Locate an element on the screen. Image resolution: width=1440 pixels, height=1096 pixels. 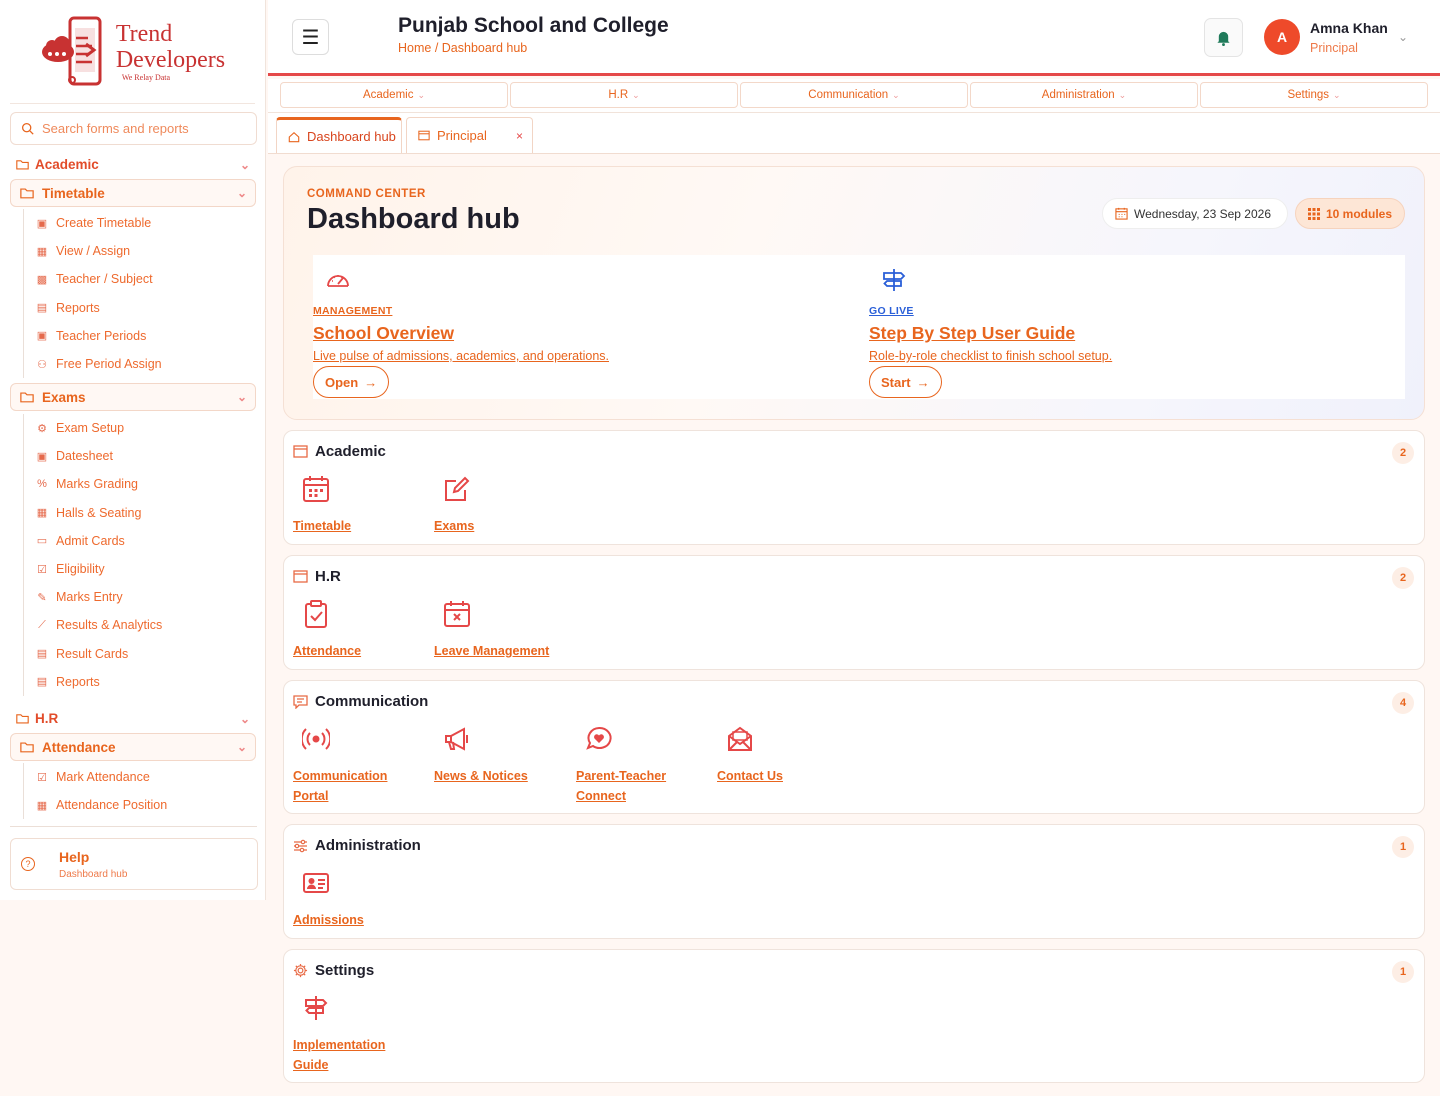
tab-principal: Principal × is located at coordinates (469, 135).